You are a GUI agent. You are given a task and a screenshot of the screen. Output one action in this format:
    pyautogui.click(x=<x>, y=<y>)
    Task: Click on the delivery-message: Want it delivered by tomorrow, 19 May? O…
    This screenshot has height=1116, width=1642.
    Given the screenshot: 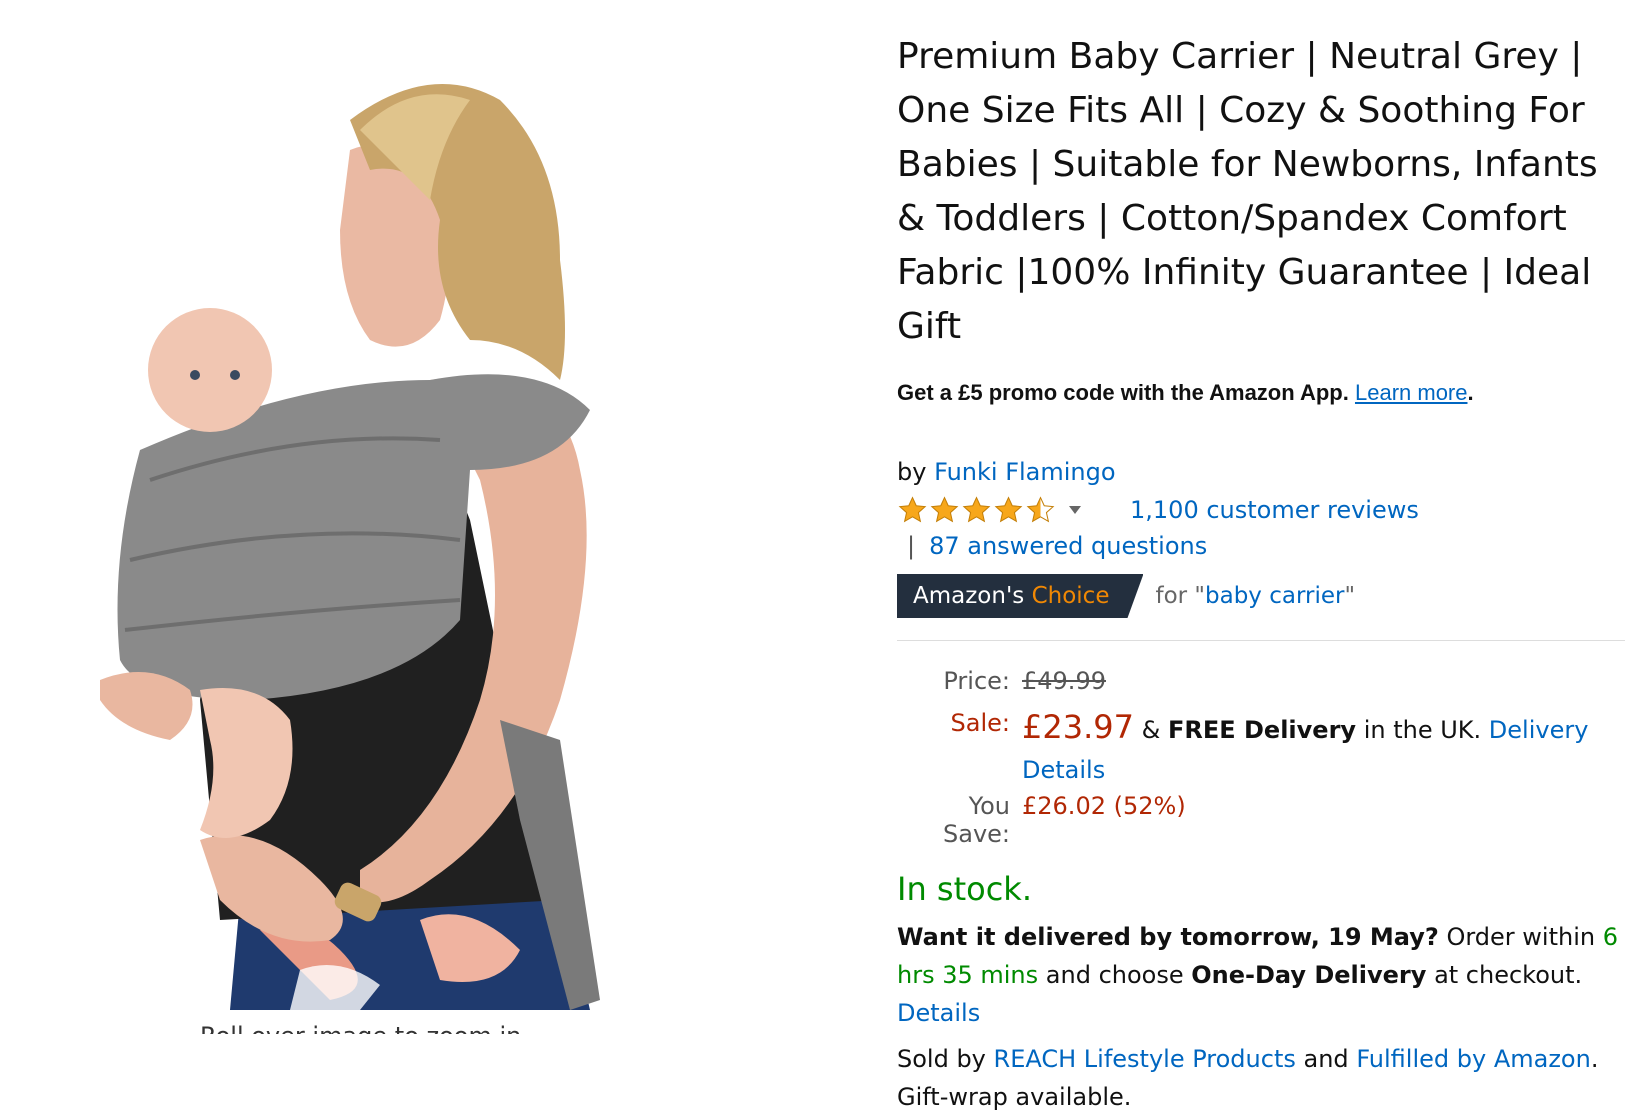 What is the action you would take?
    pyautogui.click(x=1267, y=975)
    